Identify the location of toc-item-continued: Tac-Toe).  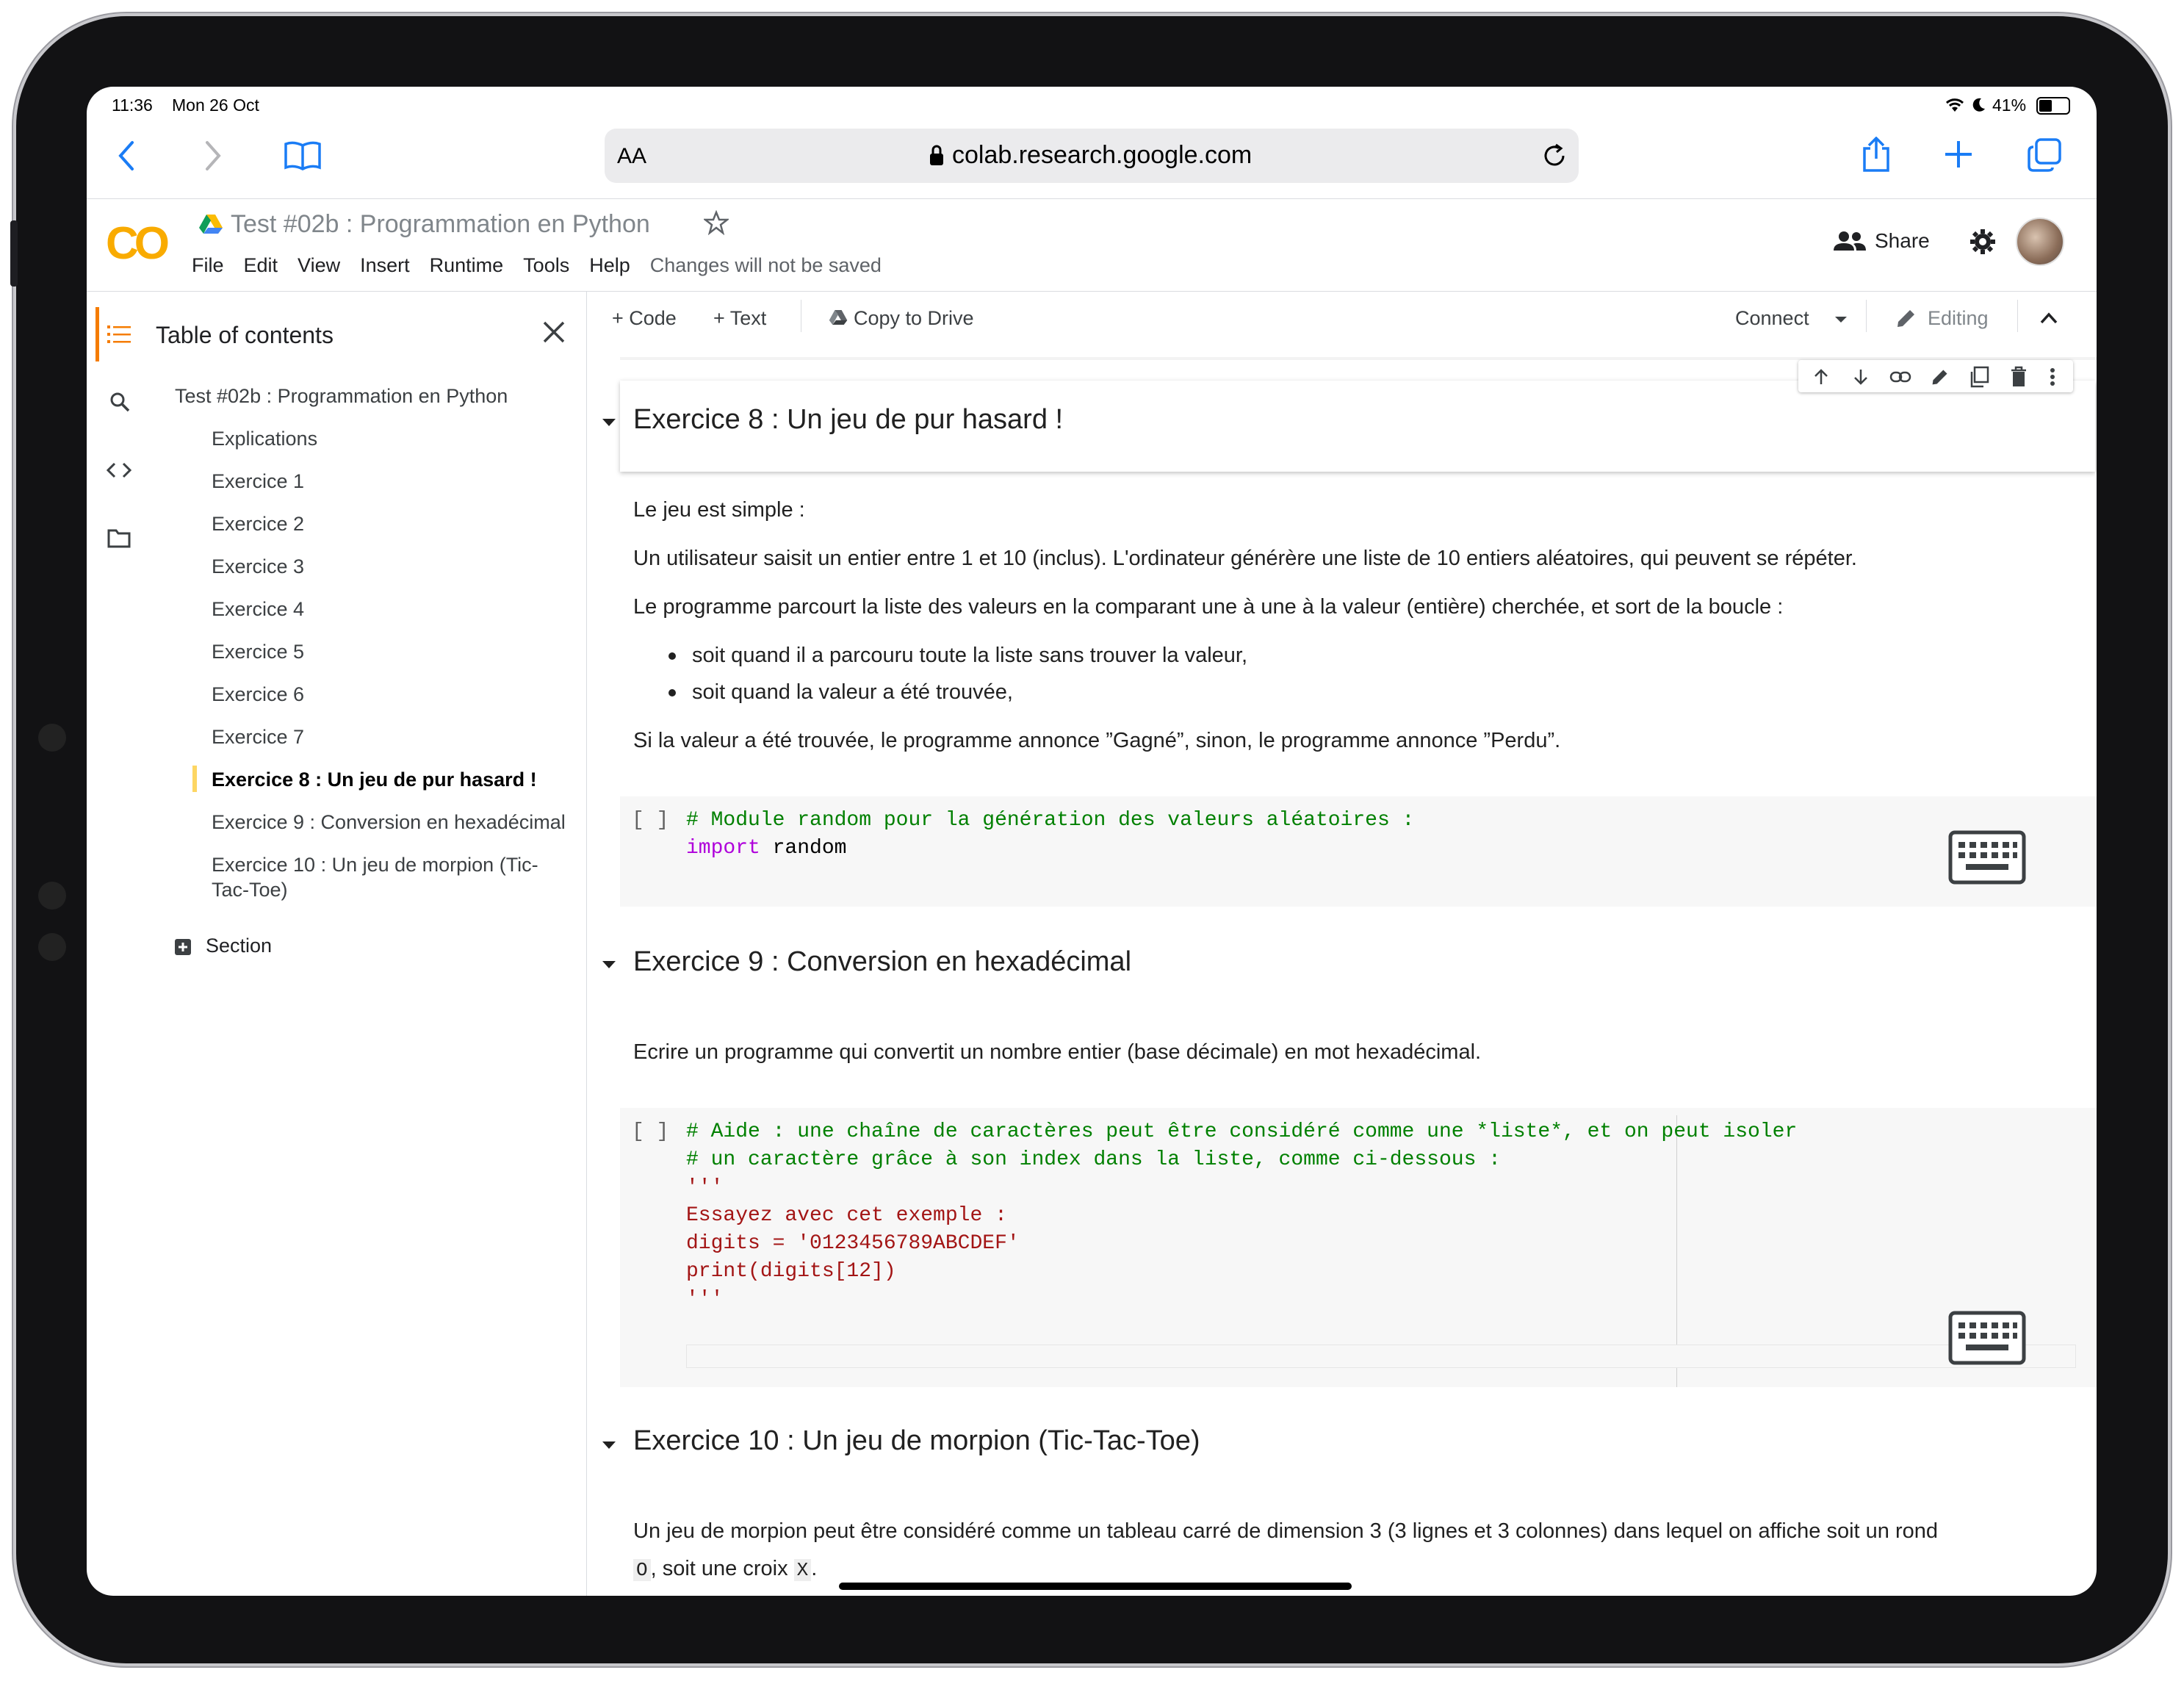
(250, 890).